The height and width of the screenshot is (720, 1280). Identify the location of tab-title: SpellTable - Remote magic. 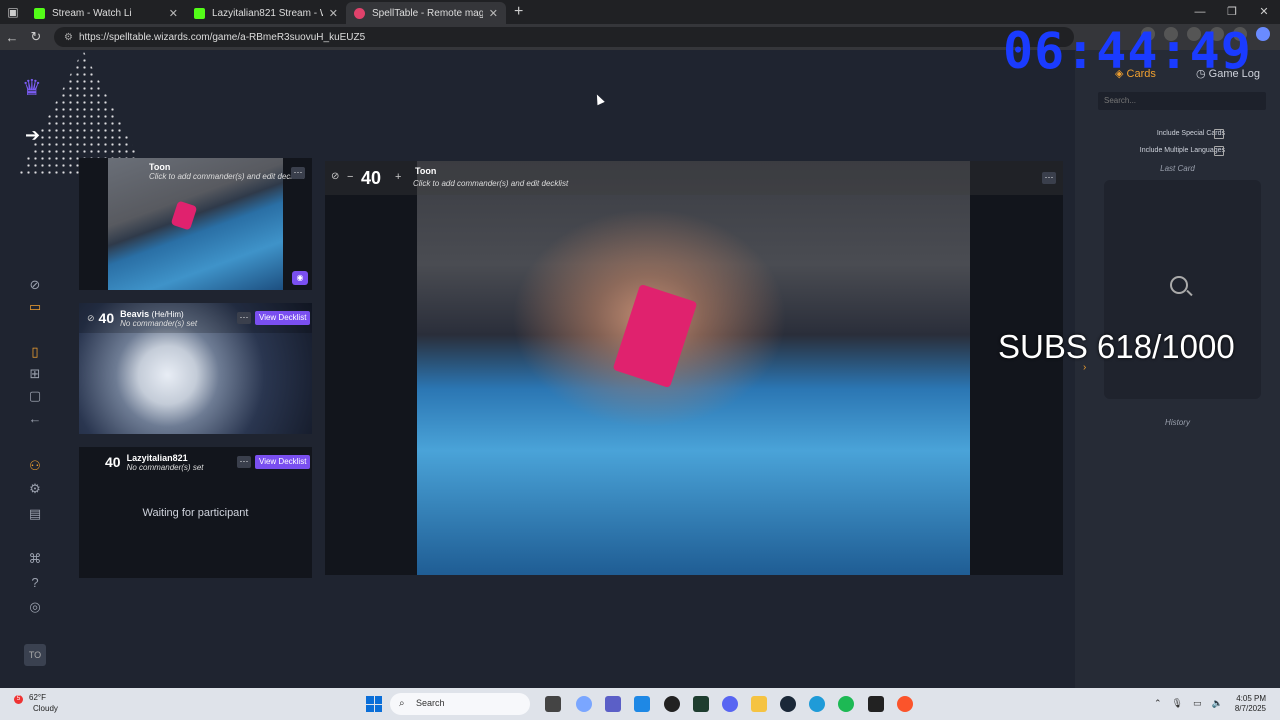
(427, 13).